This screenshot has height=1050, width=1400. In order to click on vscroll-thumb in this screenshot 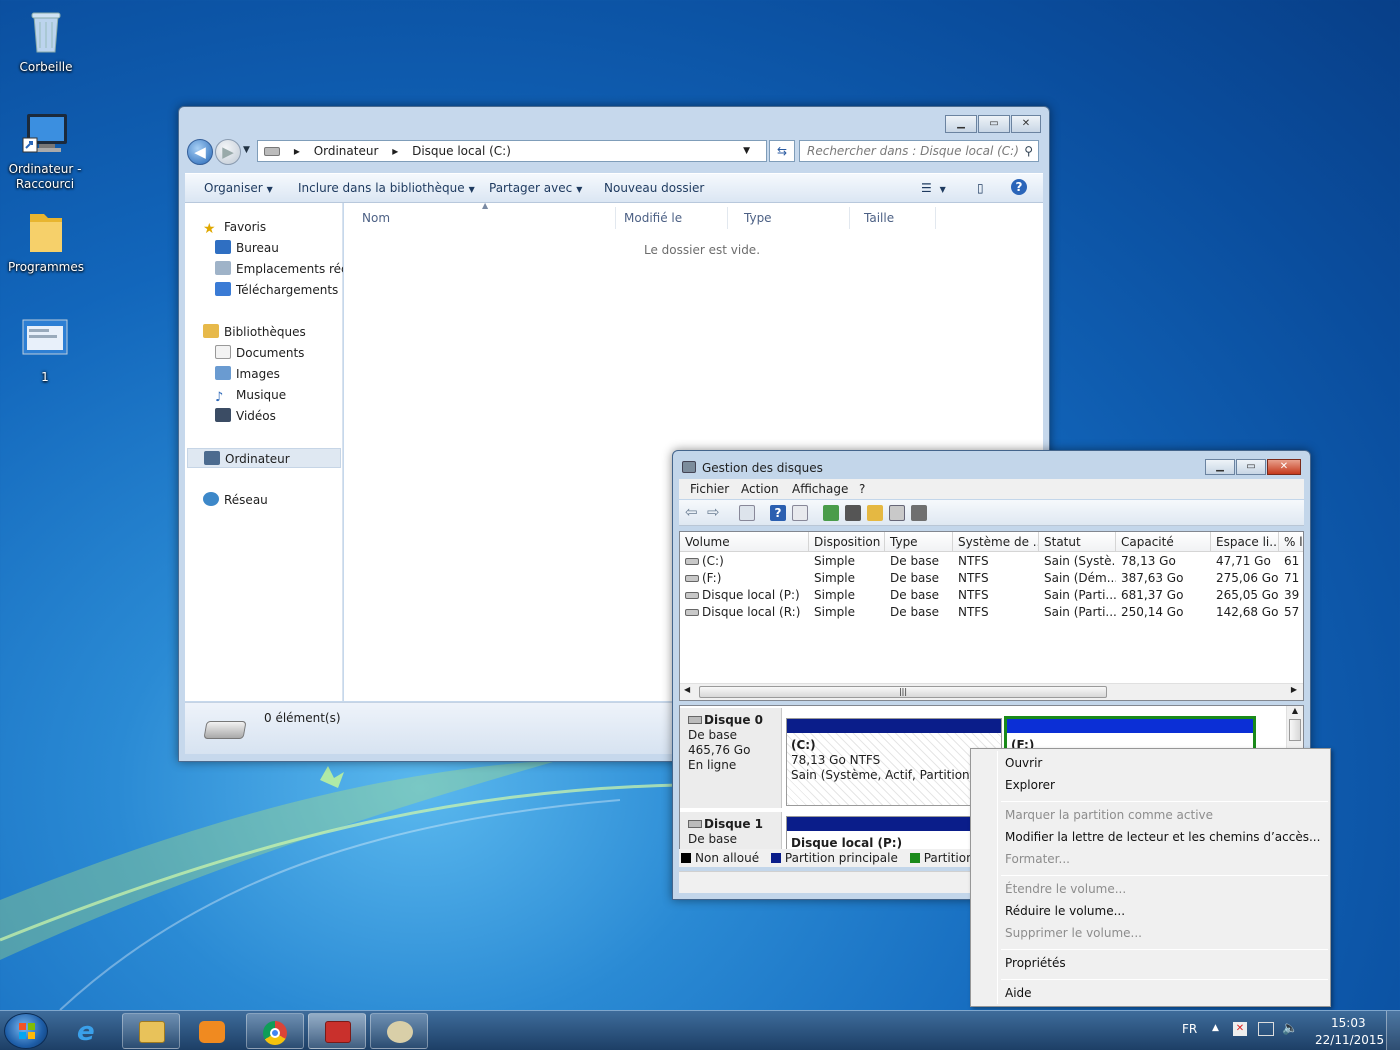, I will do `click(1295, 730)`.